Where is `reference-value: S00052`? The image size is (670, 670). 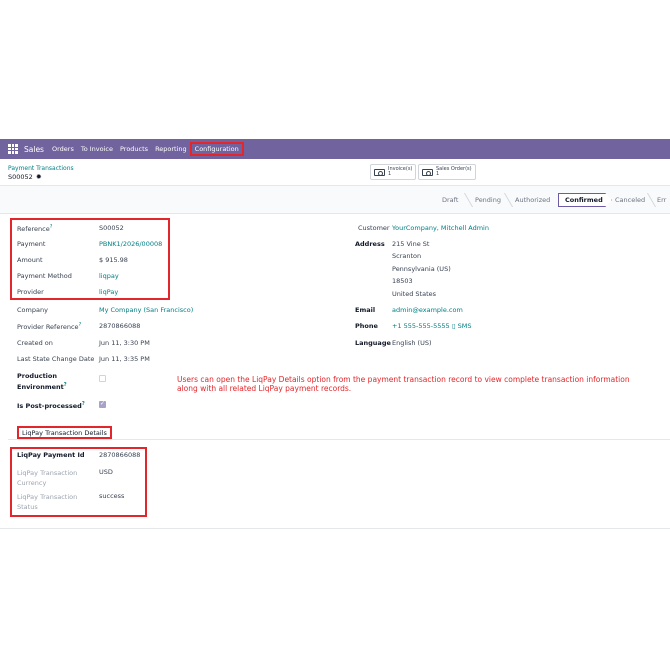 reference-value: S00052 is located at coordinates (111, 228).